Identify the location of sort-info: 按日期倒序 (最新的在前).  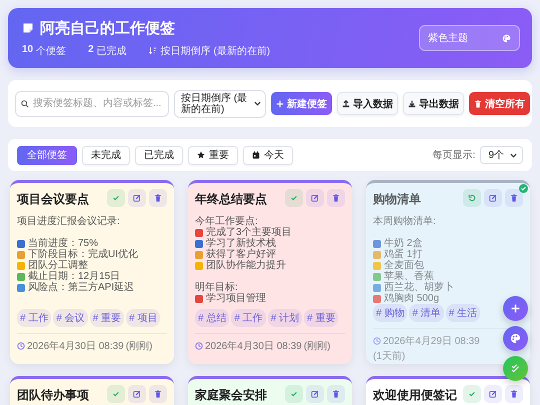
(215, 51).